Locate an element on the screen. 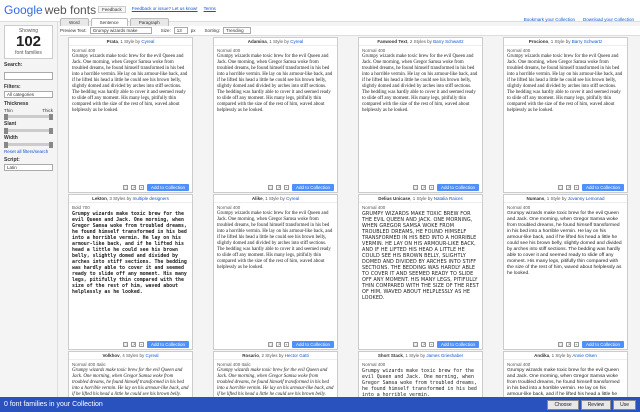  script-select: Latin is located at coordinates (28, 167).